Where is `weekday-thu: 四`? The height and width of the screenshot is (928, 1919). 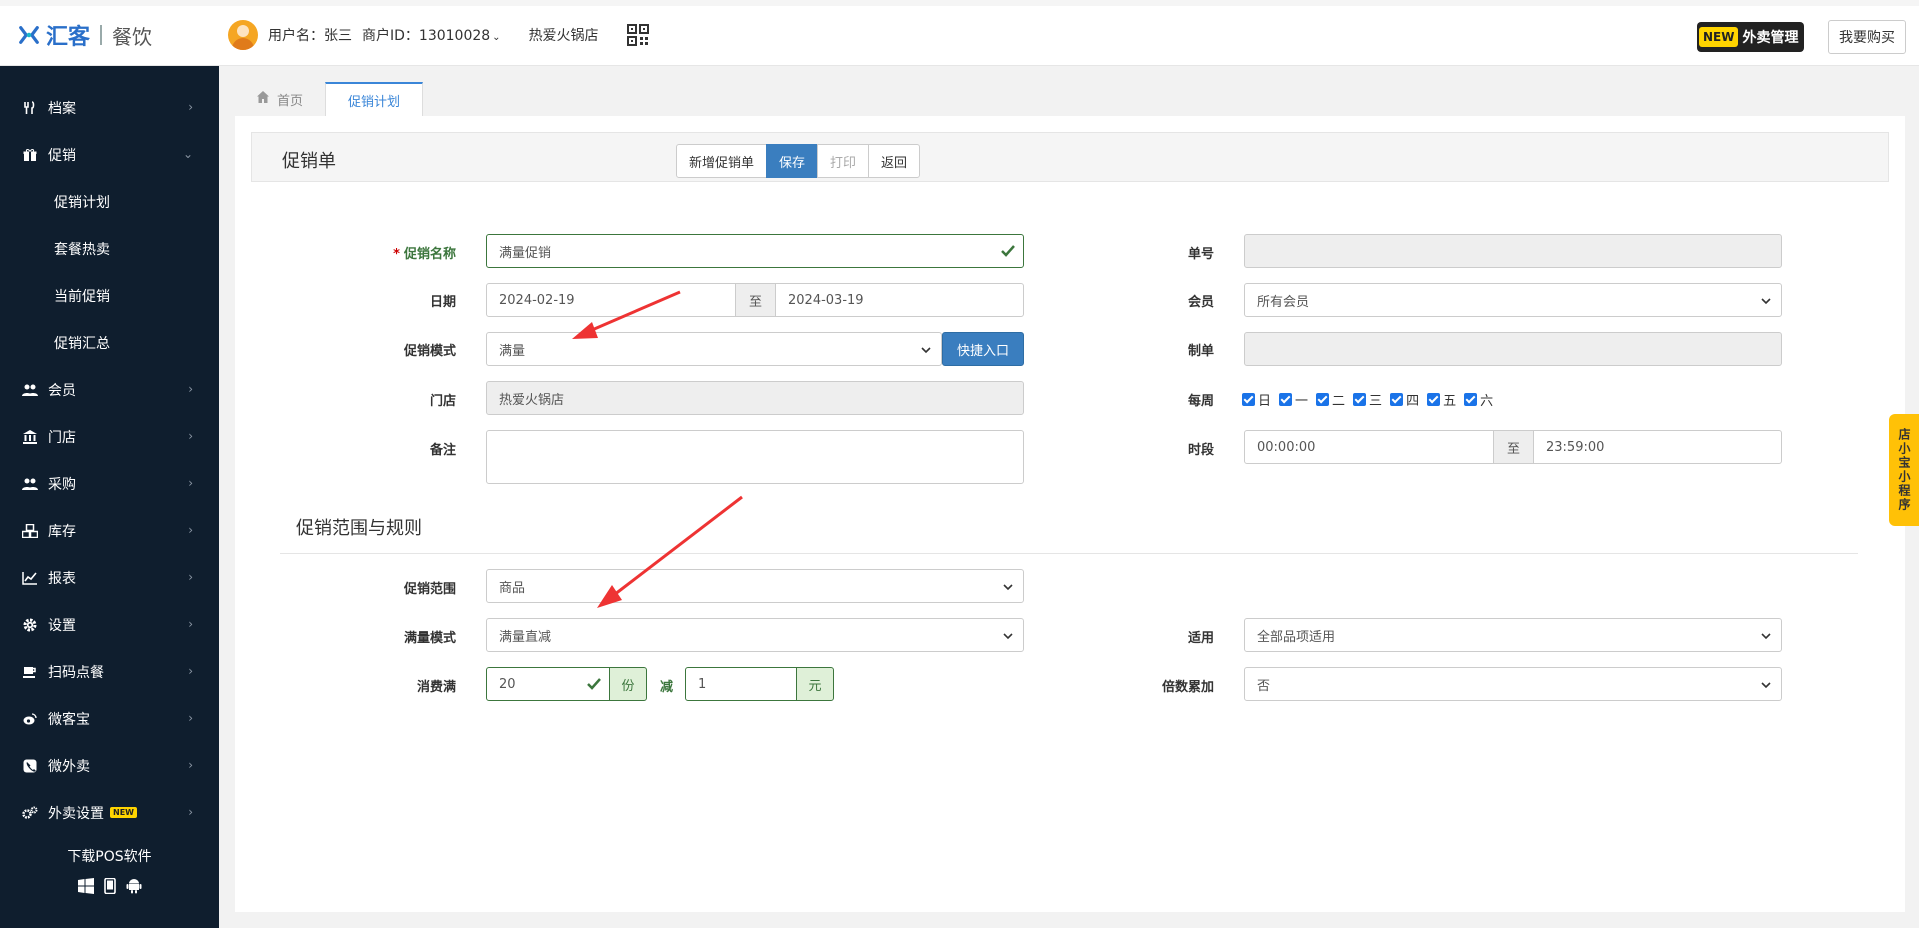
weekday-thu: 四 is located at coordinates (1404, 399).